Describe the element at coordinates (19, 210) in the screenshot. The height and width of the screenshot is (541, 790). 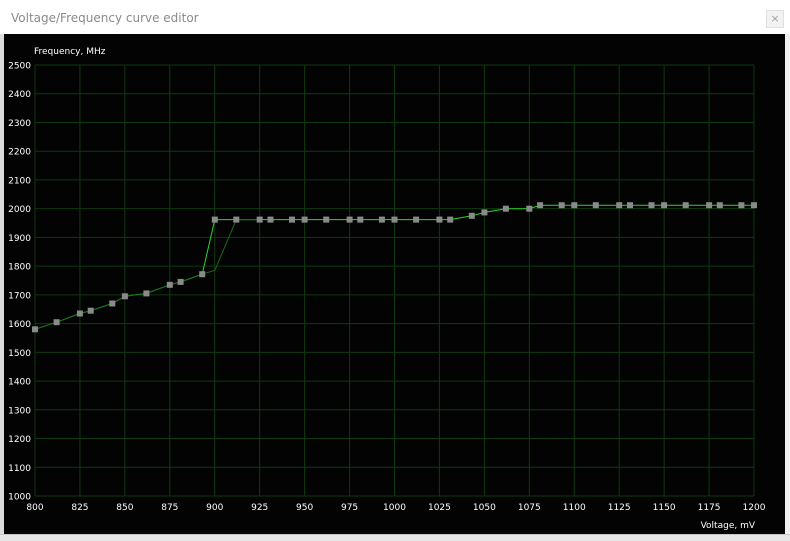
I see `y-tick-label: 2000` at that location.